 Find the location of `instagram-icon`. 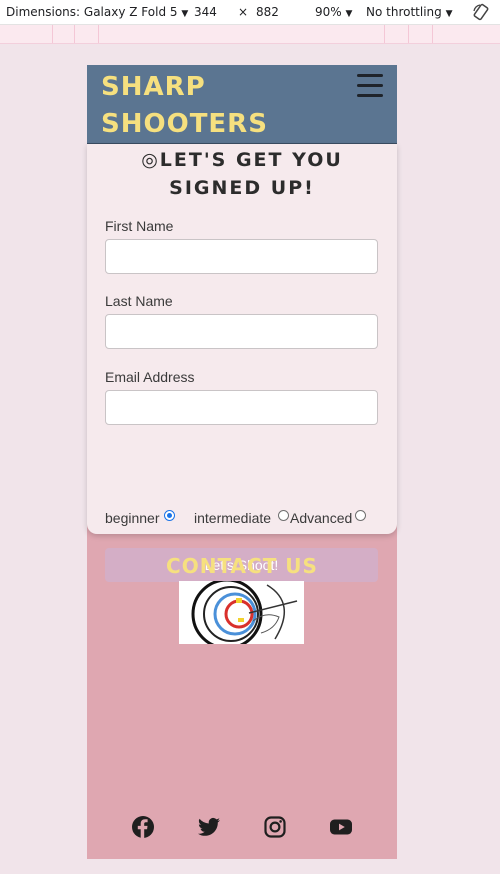

instagram-icon is located at coordinates (275, 827).